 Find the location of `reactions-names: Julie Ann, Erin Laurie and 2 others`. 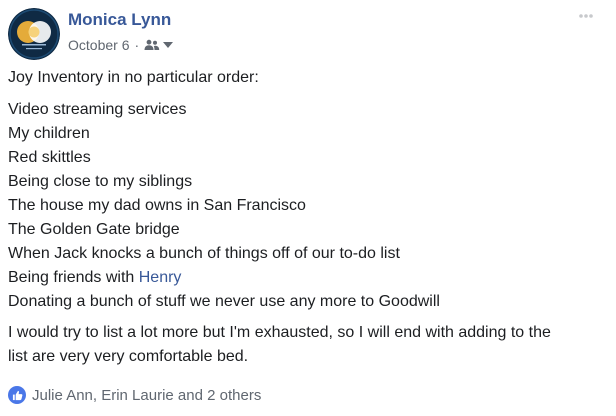

reactions-names: Julie Ann, Erin Laurie and 2 others is located at coordinates (146, 395).